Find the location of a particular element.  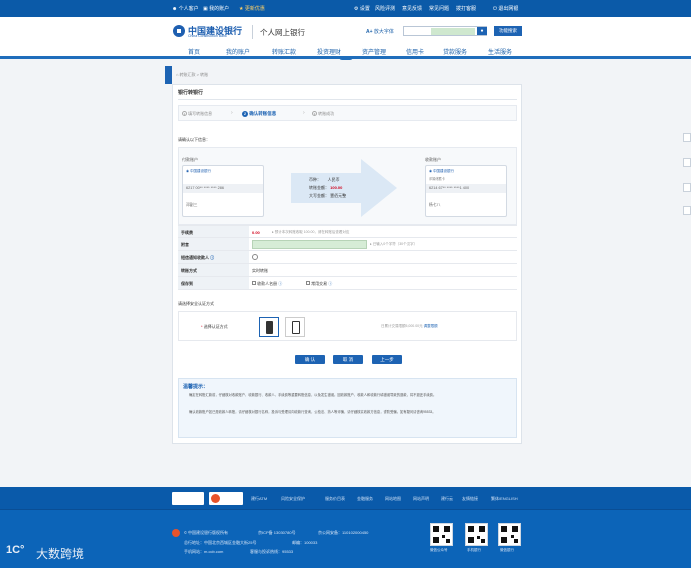

payee-bank-sub: 邓娟储蓄卡 is located at coordinates (437, 179).